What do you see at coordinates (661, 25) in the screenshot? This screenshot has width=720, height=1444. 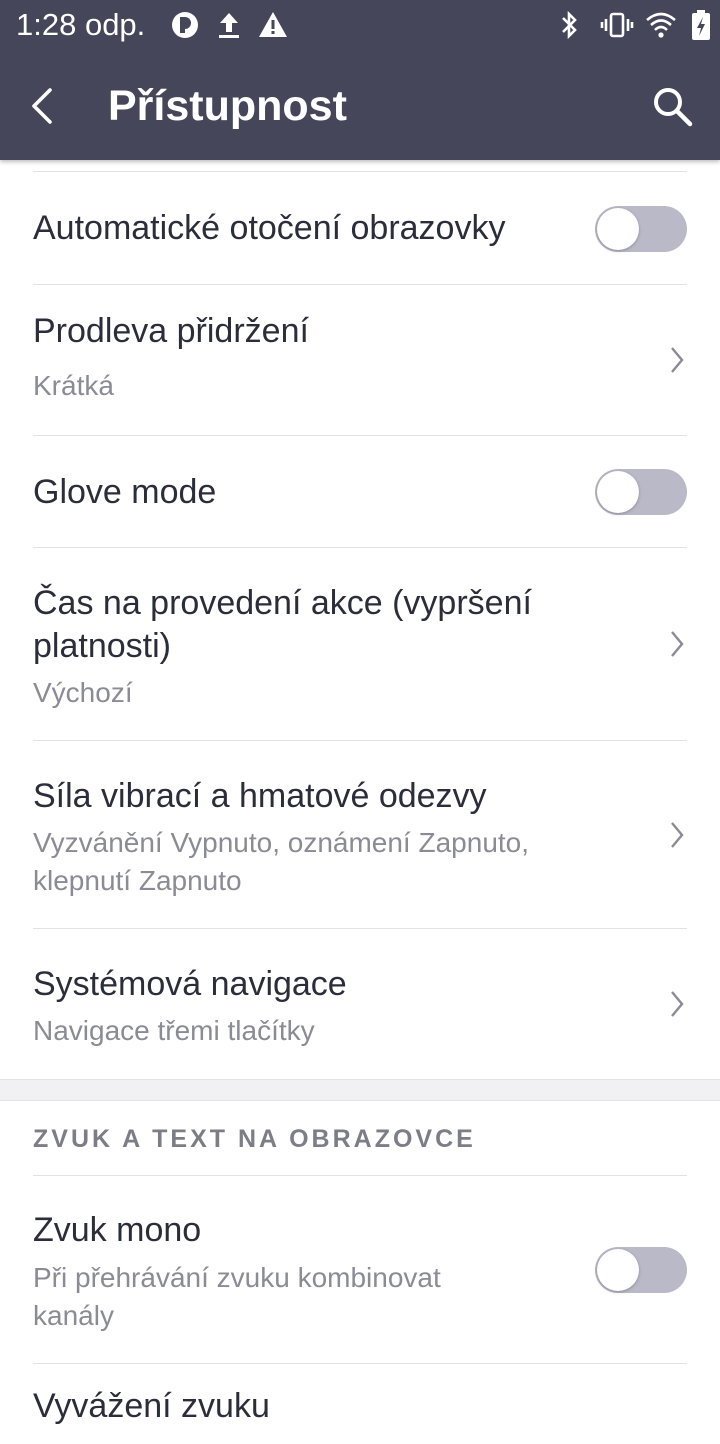 I see `wifi-icon` at bounding box center [661, 25].